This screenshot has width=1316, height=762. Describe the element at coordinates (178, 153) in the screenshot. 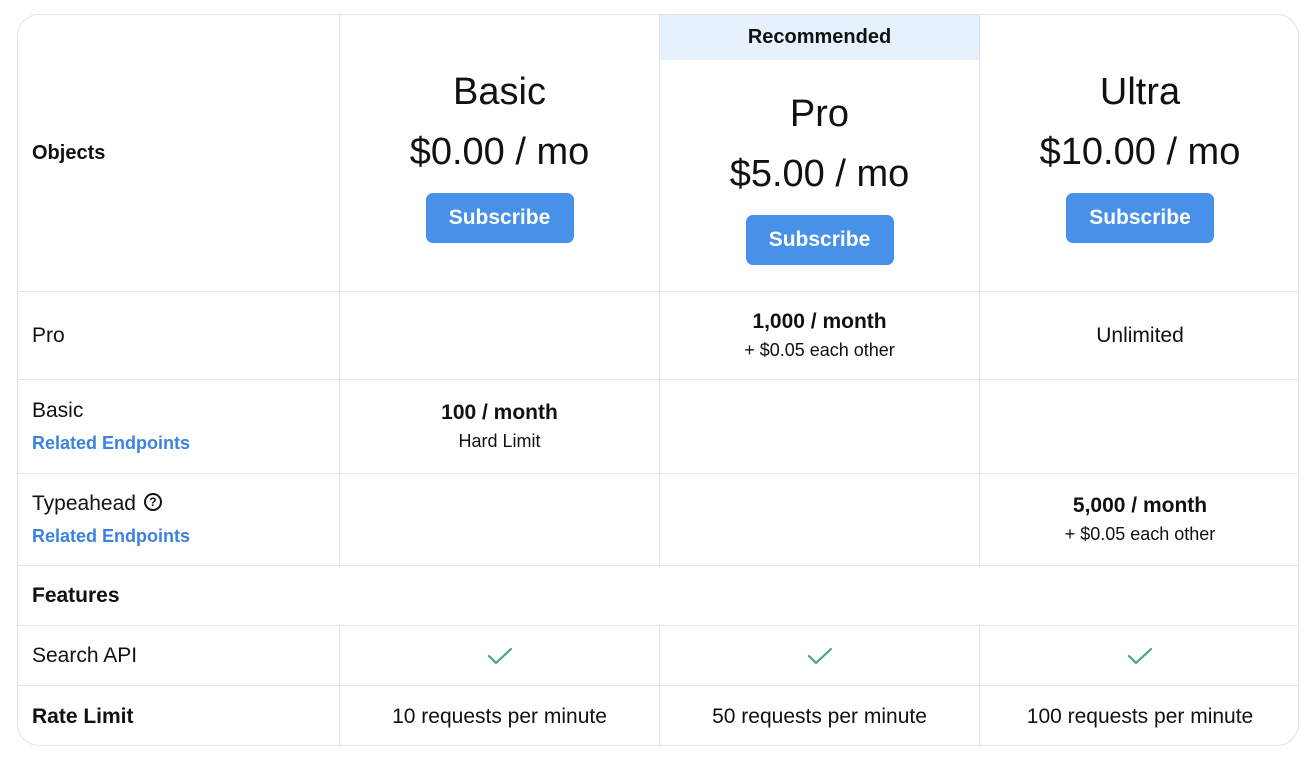

I see `objects-header: Objects` at that location.